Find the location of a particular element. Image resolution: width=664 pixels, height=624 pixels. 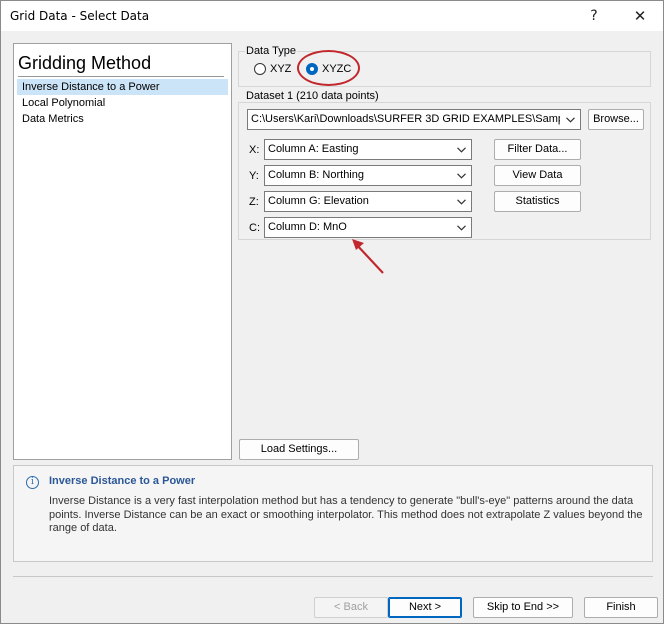

z-axis-label: Z: is located at coordinates (254, 202).